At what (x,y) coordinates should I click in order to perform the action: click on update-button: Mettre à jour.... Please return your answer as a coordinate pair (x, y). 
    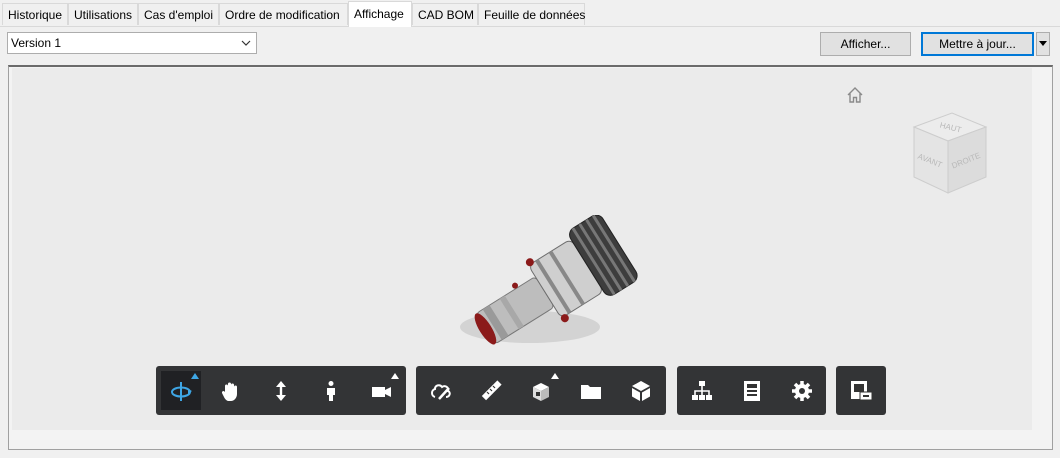
    Looking at the image, I should click on (977, 44).